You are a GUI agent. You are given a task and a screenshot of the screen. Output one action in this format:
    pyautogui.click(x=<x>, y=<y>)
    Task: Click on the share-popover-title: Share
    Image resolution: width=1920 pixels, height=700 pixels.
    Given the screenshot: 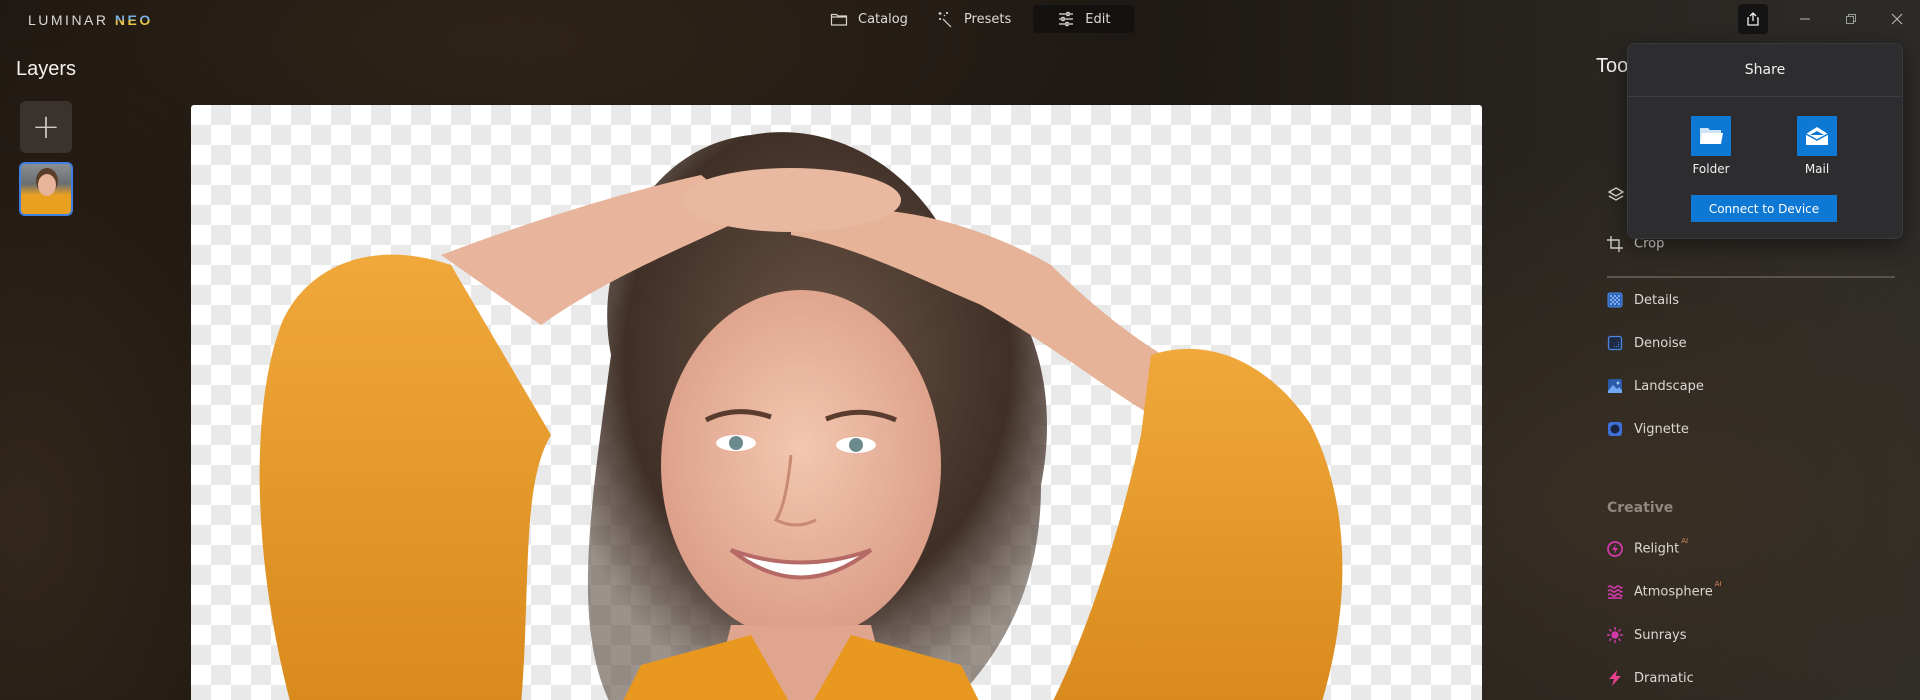 What is the action you would take?
    pyautogui.click(x=1765, y=70)
    